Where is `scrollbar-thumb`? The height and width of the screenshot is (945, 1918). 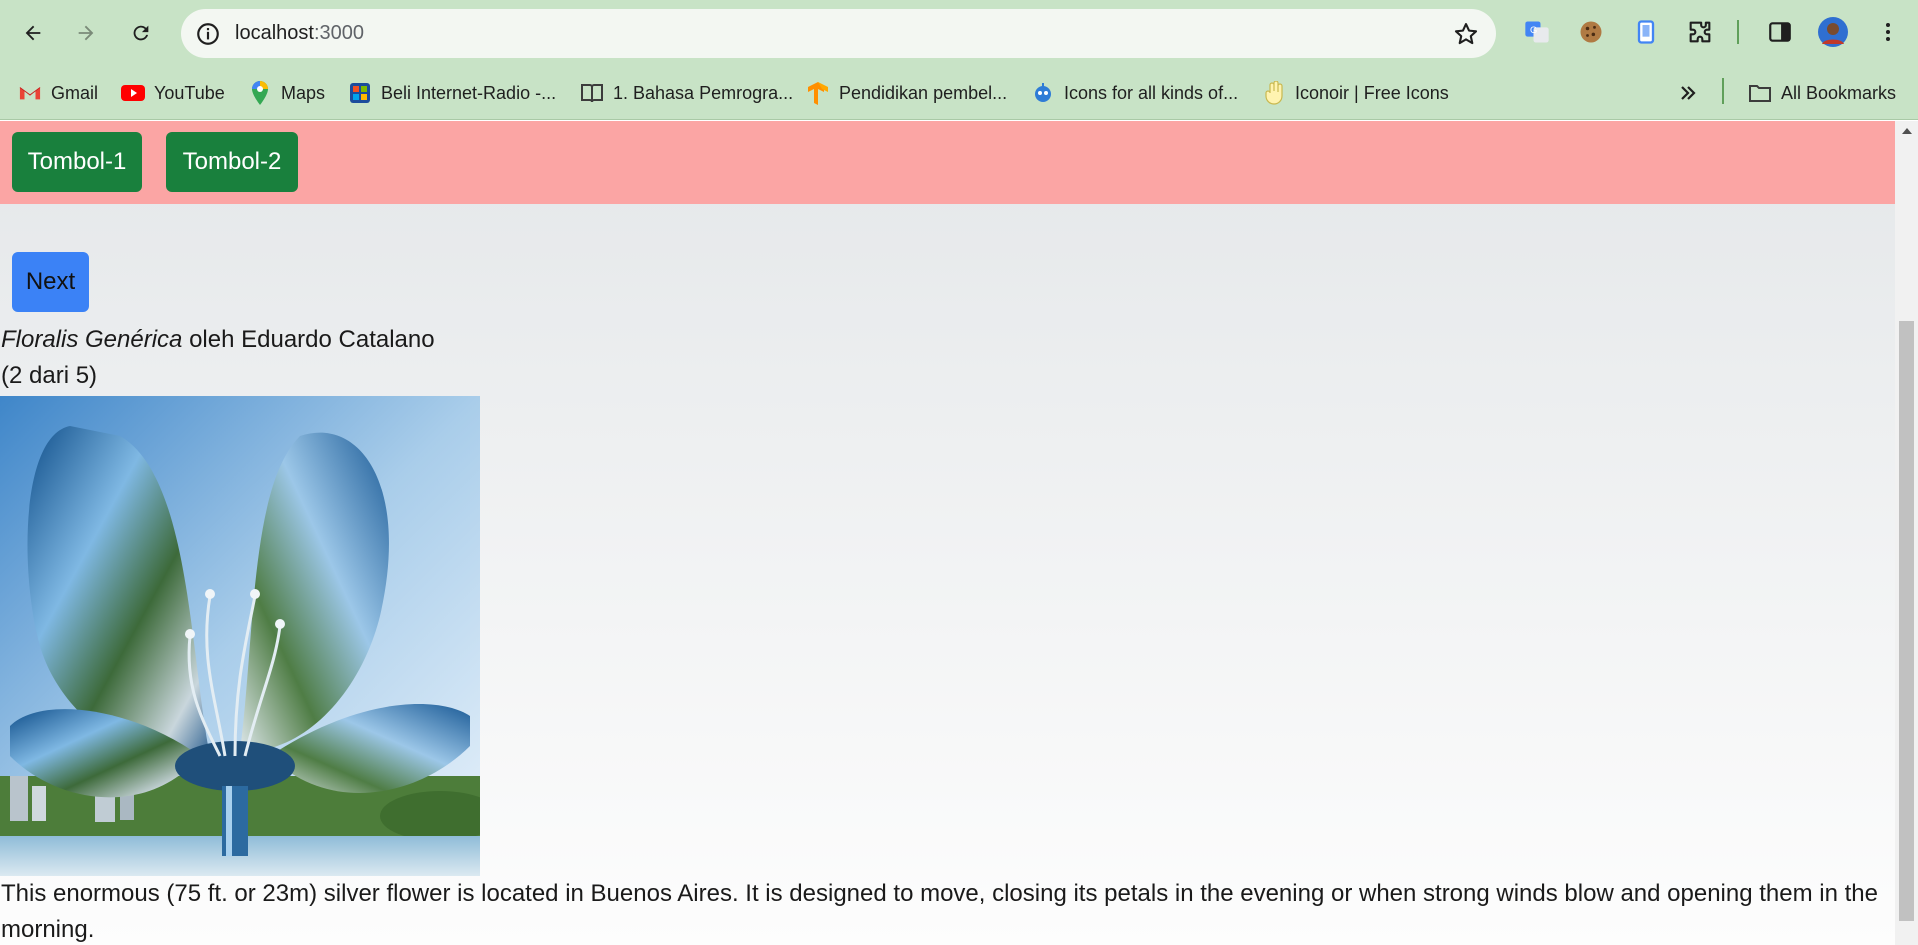 scrollbar-thumb is located at coordinates (1906, 621).